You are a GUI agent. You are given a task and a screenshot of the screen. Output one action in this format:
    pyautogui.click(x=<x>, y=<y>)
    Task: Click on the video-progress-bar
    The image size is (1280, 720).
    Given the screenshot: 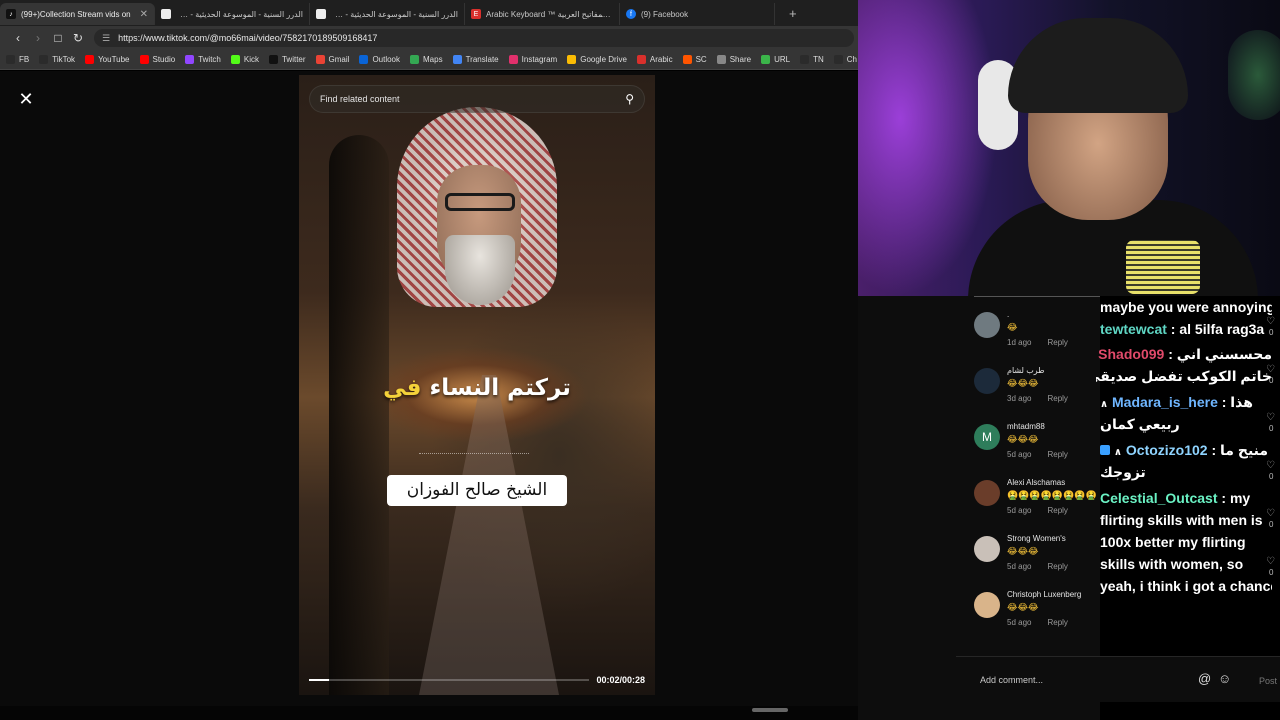 What is the action you would take?
    pyautogui.click(x=449, y=680)
    